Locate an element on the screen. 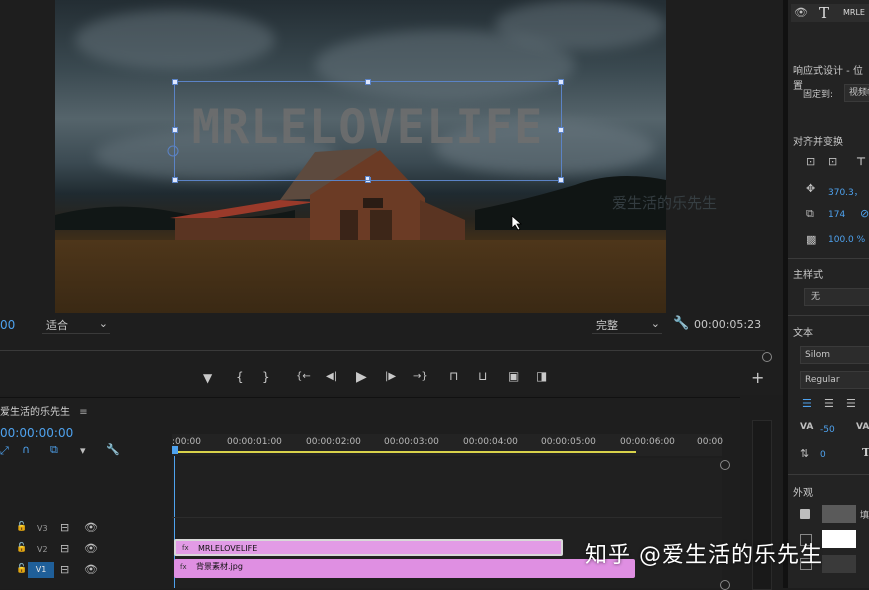 This screenshot has width=869, height=590. work-area-bar is located at coordinates (405, 452).